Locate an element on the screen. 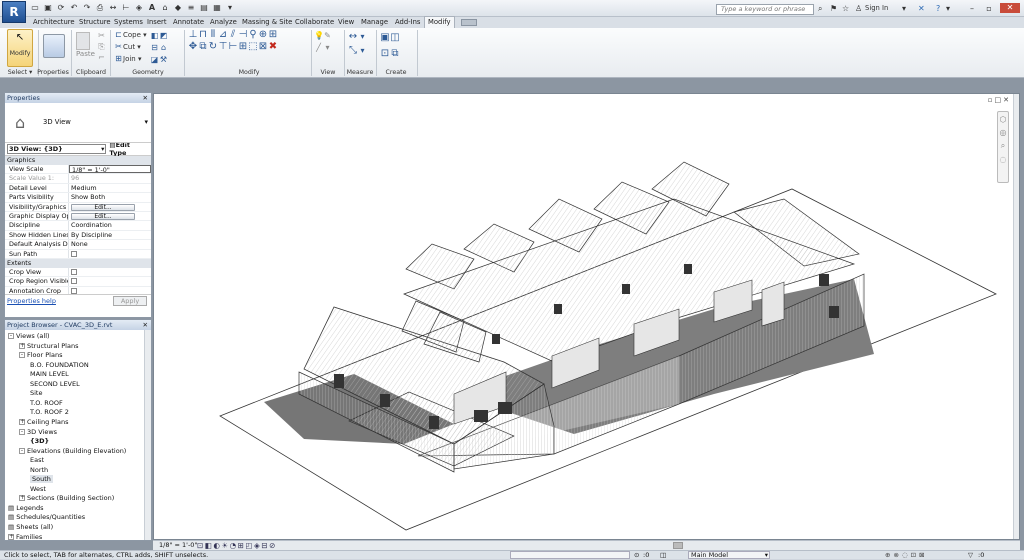 This screenshot has height=560, width=1024. edit-type-button: ▤Edit Type is located at coordinates (129, 149).